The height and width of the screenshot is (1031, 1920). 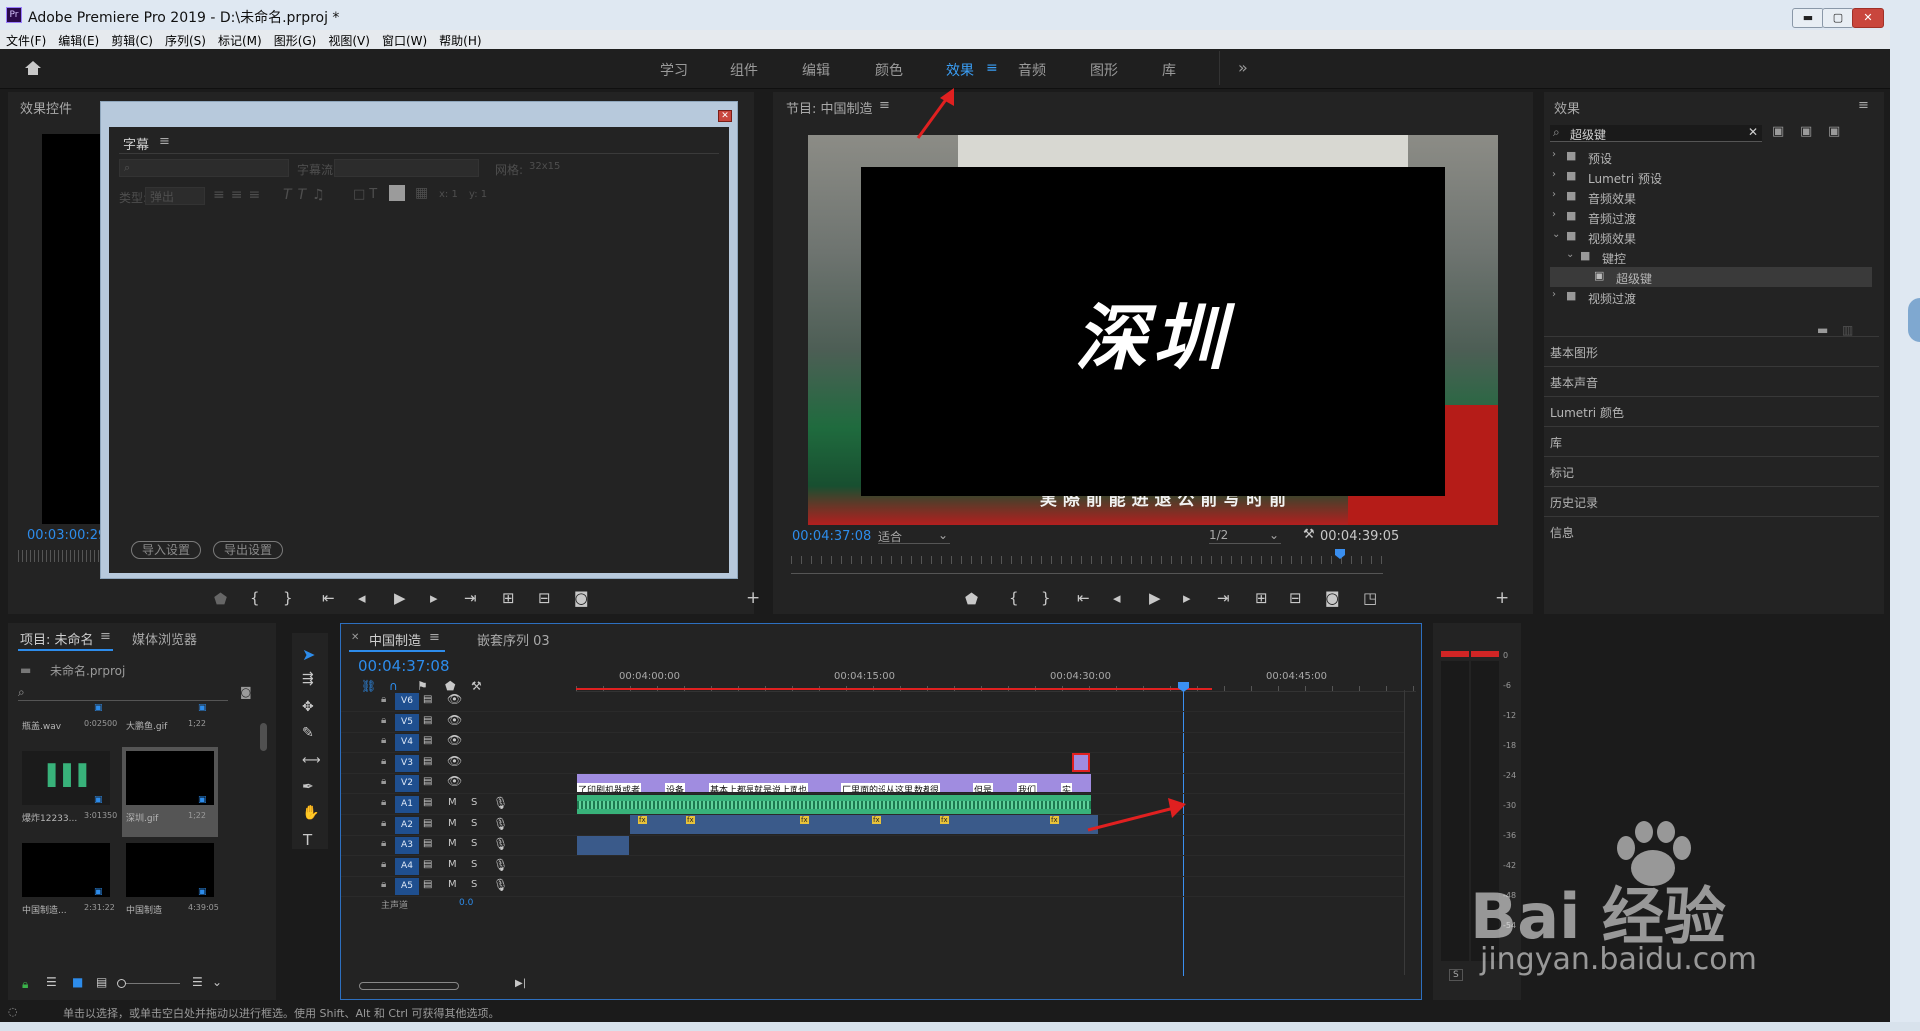 I want to click on project-item: 中国制造... 2:31:22 ▣, so click(x=66, y=884).